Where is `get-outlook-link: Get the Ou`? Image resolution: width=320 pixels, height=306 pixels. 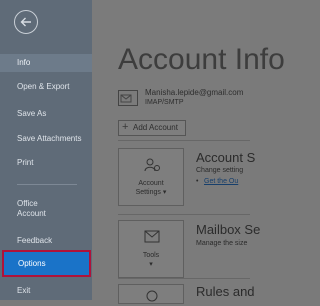 get-outlook-link: Get the Ou is located at coordinates (221, 181).